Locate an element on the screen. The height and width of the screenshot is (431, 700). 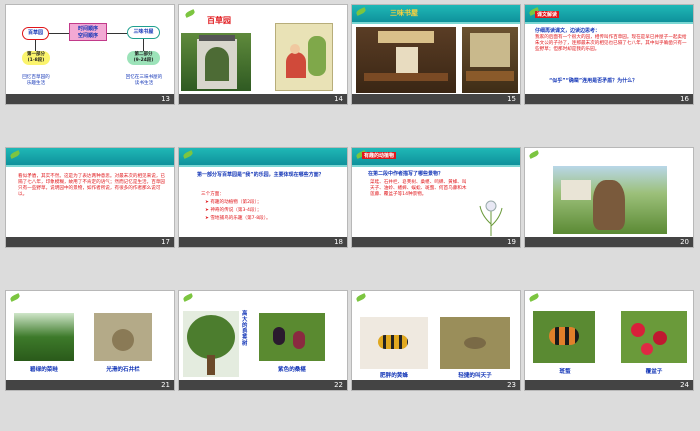
mulberry-photo is located at coordinates (292, 337).